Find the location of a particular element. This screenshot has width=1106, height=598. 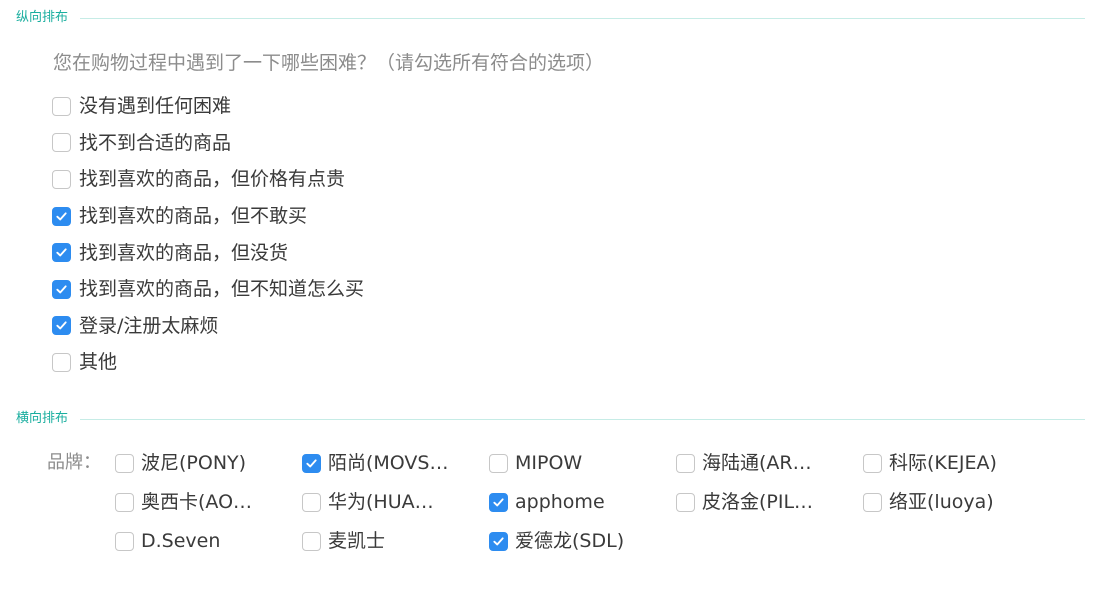

brand-option-label: apphome is located at coordinates (560, 502).